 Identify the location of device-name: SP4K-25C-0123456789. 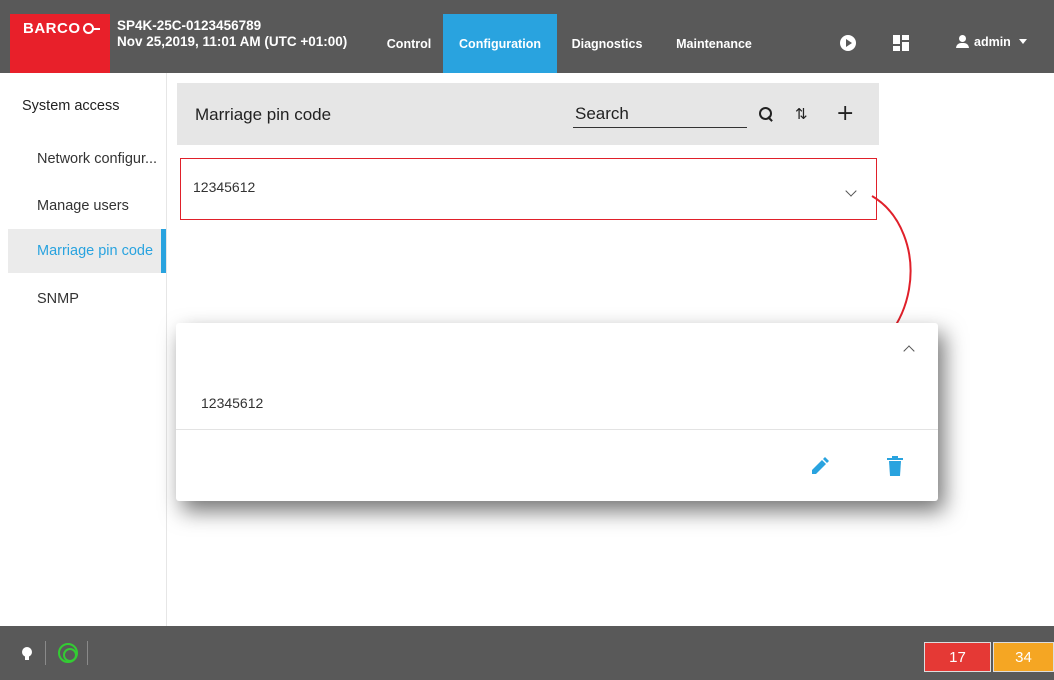
(189, 25).